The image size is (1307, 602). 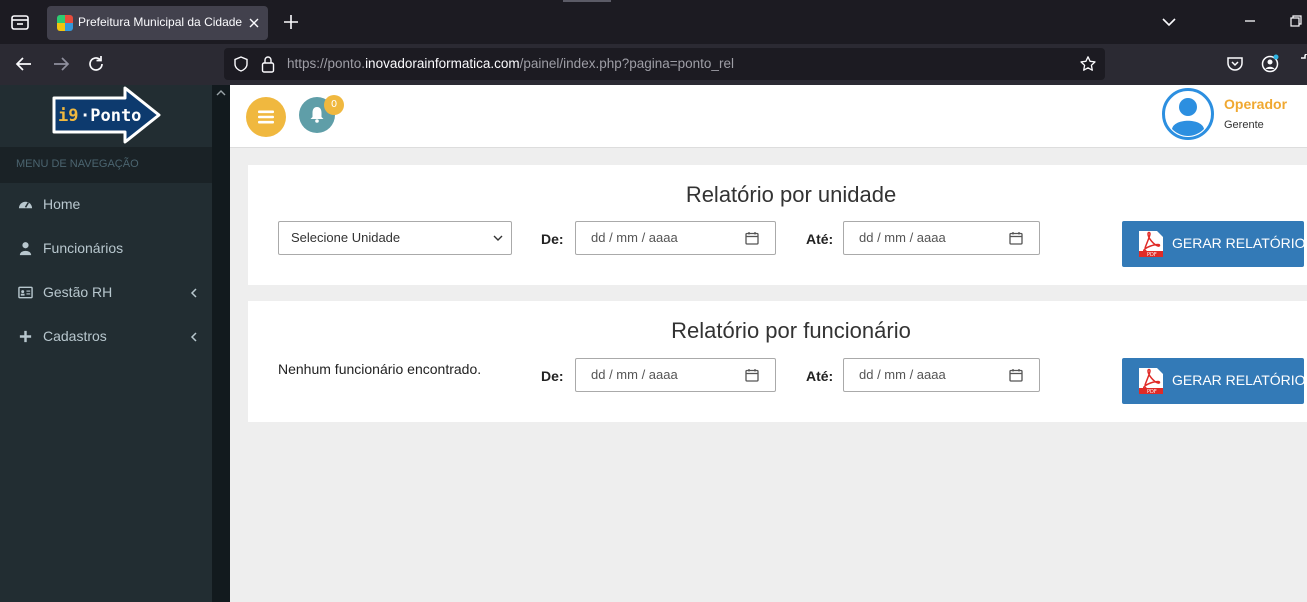 I want to click on bookmark-star-icon, so click(x=1088, y=64).